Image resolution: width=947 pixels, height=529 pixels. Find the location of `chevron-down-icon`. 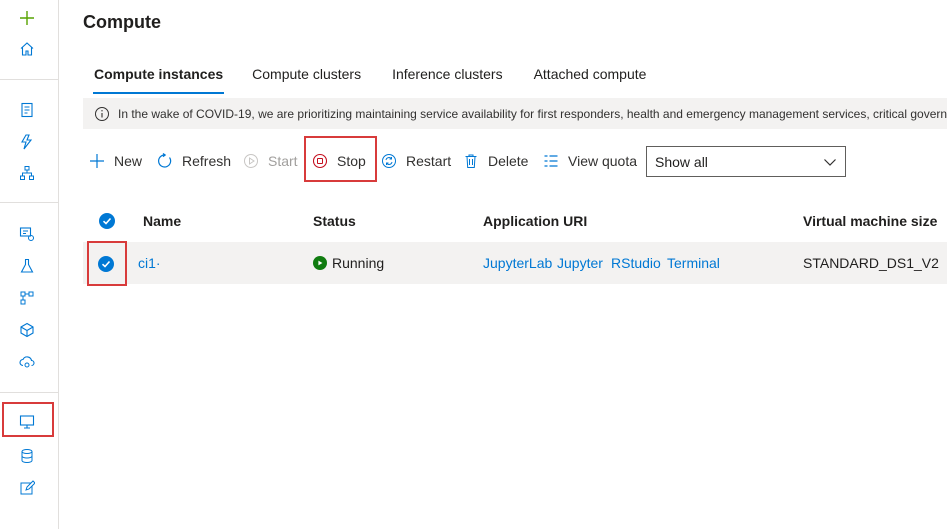

chevron-down-icon is located at coordinates (830, 162).